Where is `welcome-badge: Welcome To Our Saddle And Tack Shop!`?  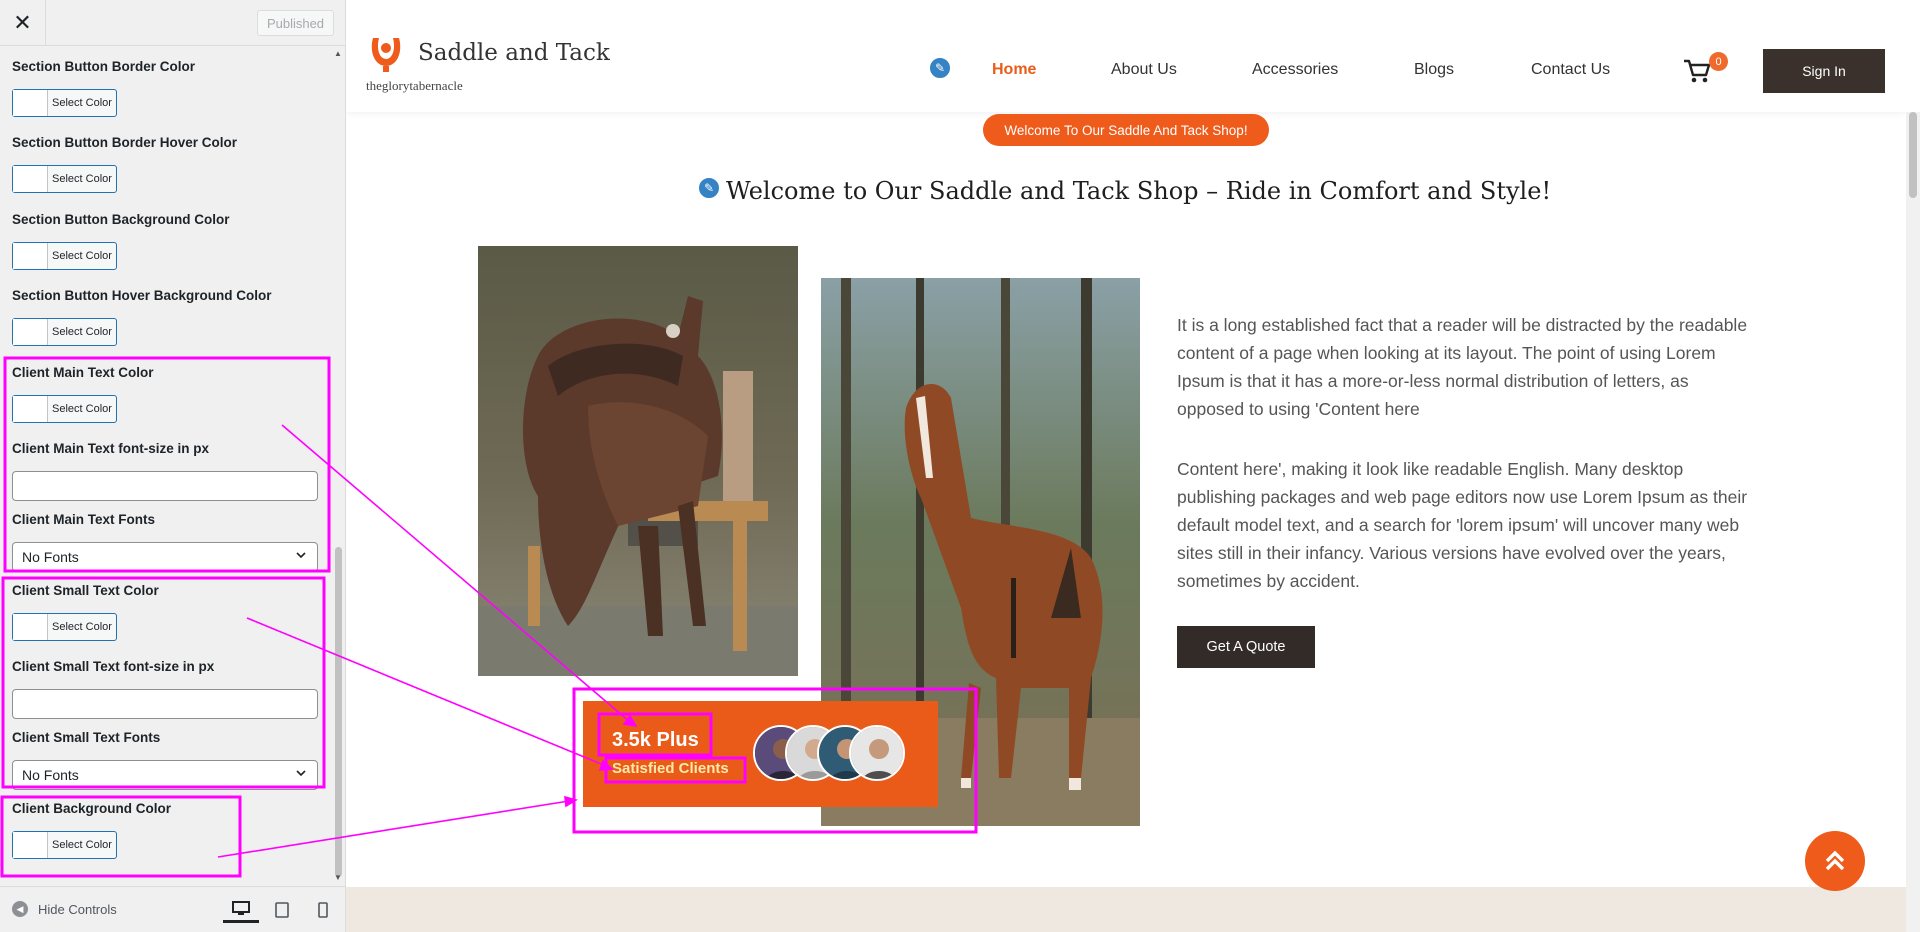 welcome-badge: Welcome To Our Saddle And Tack Shop! is located at coordinates (1126, 130).